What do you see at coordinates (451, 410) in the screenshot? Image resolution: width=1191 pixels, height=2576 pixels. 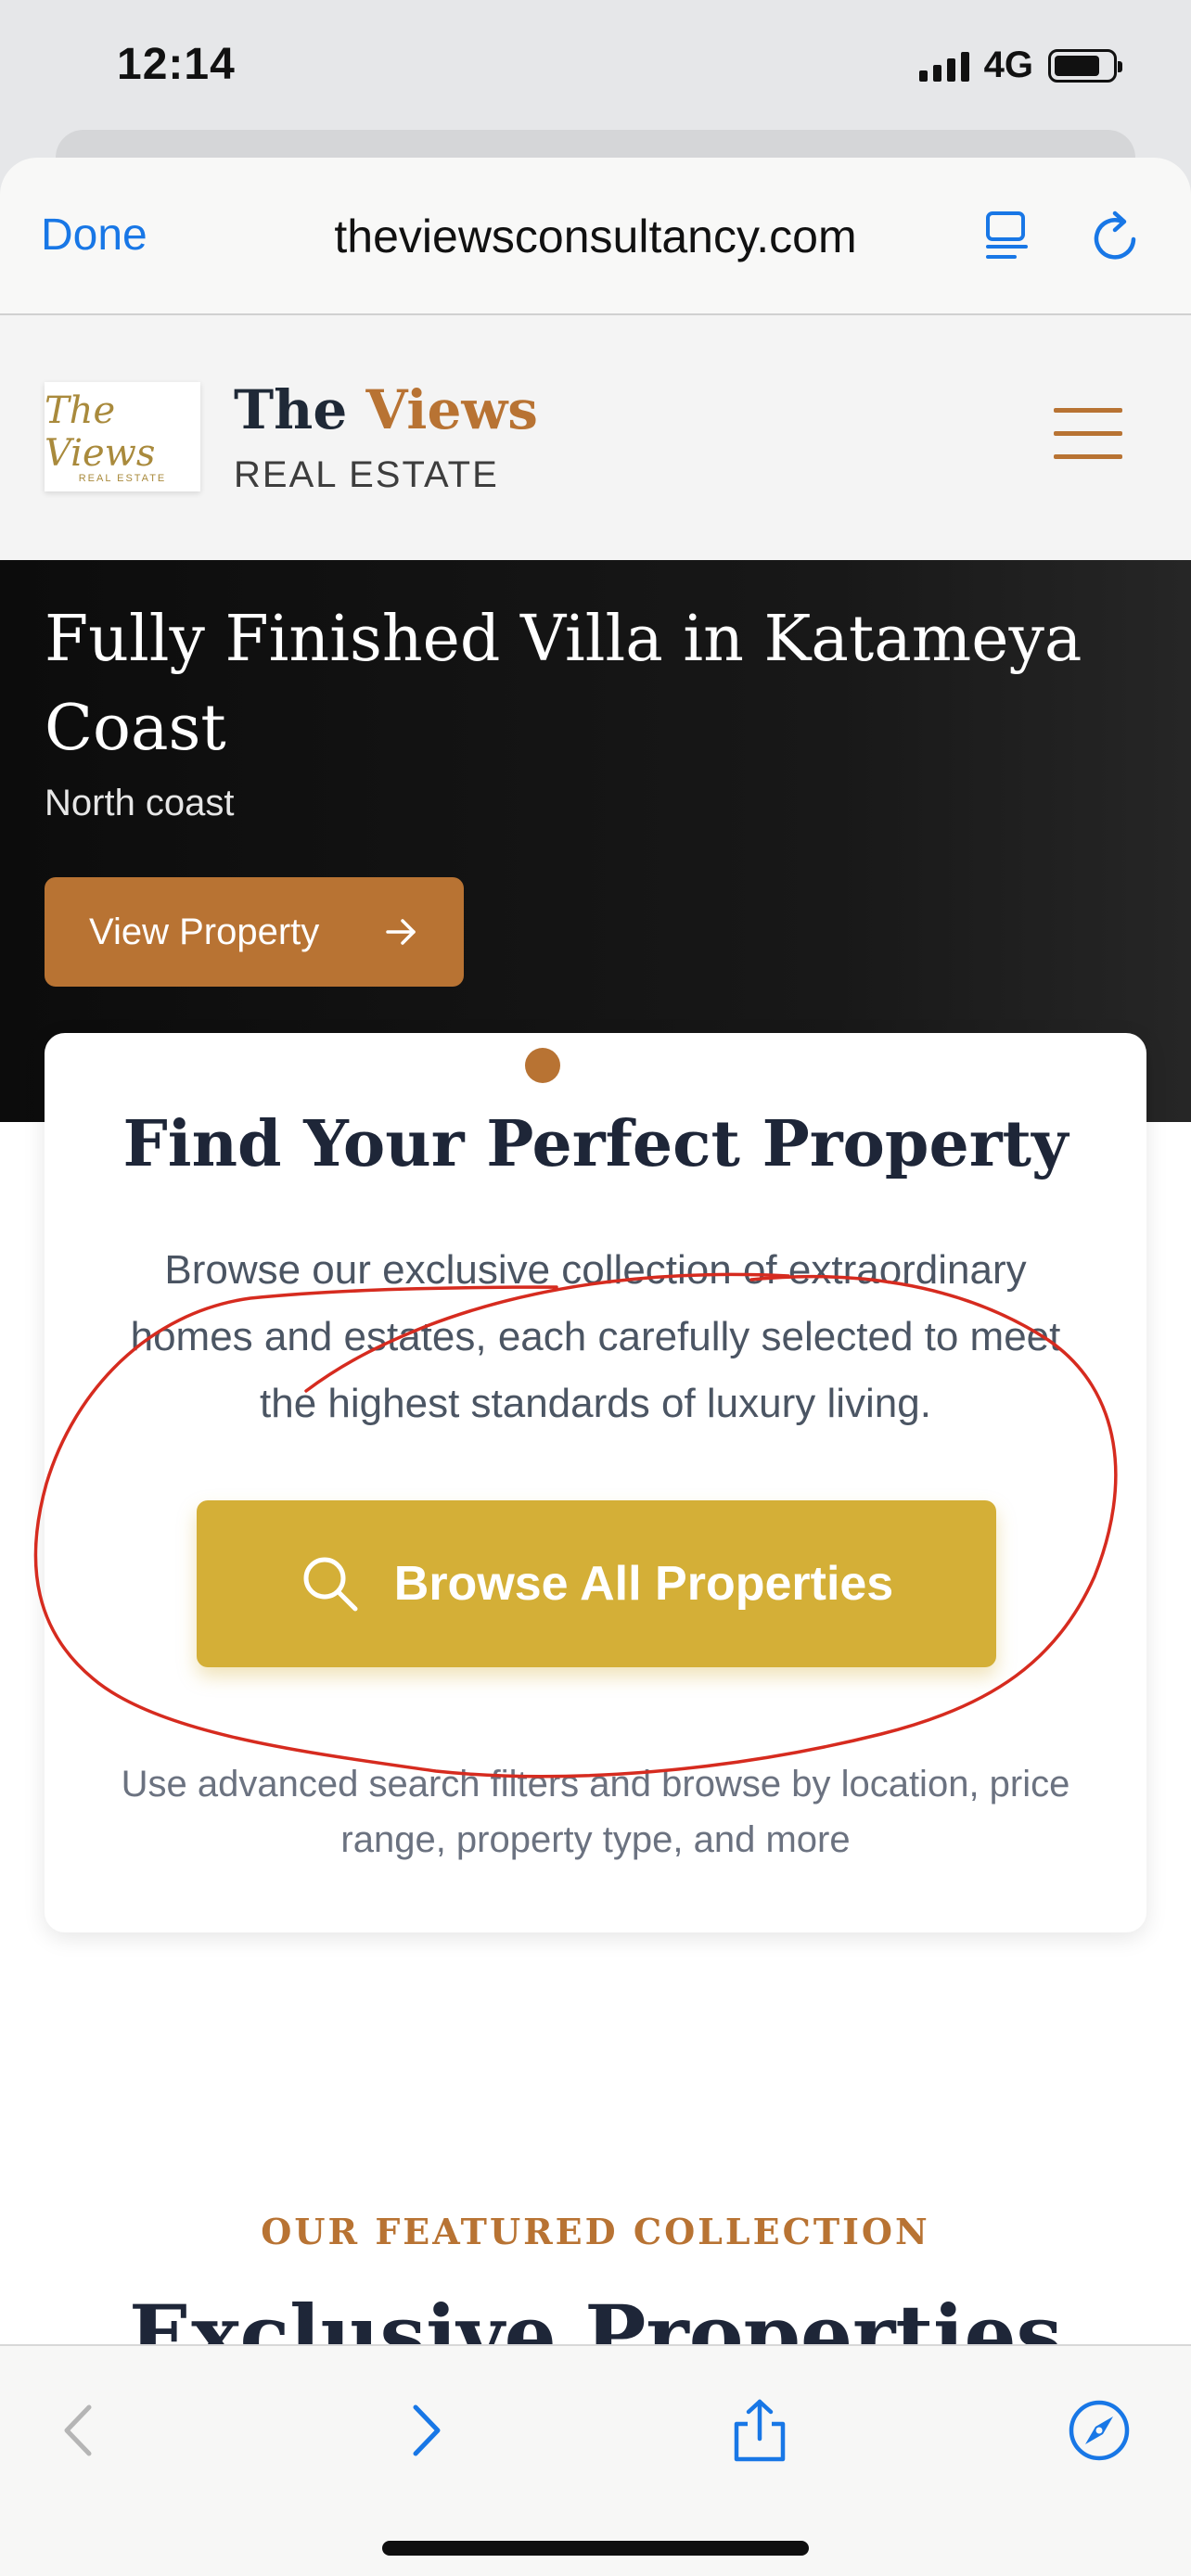 I see `brand-name-part2: Views` at bounding box center [451, 410].